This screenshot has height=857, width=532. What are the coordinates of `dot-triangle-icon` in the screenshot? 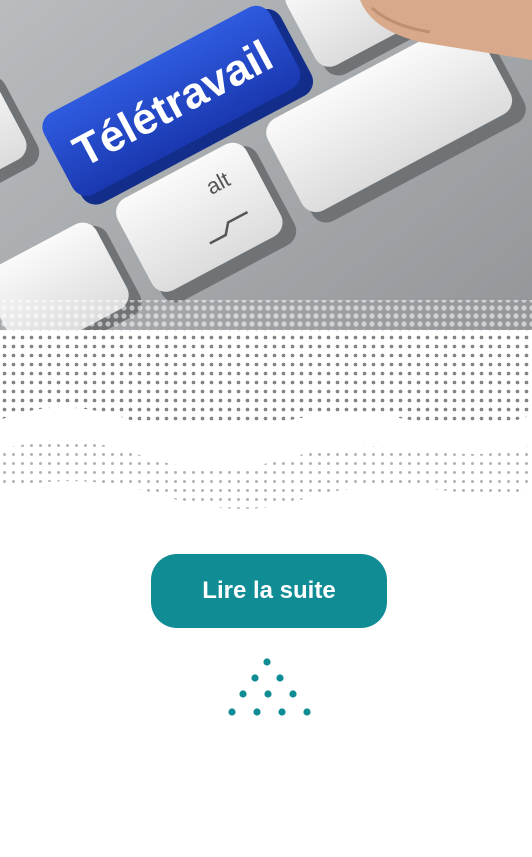 It's located at (269, 687).